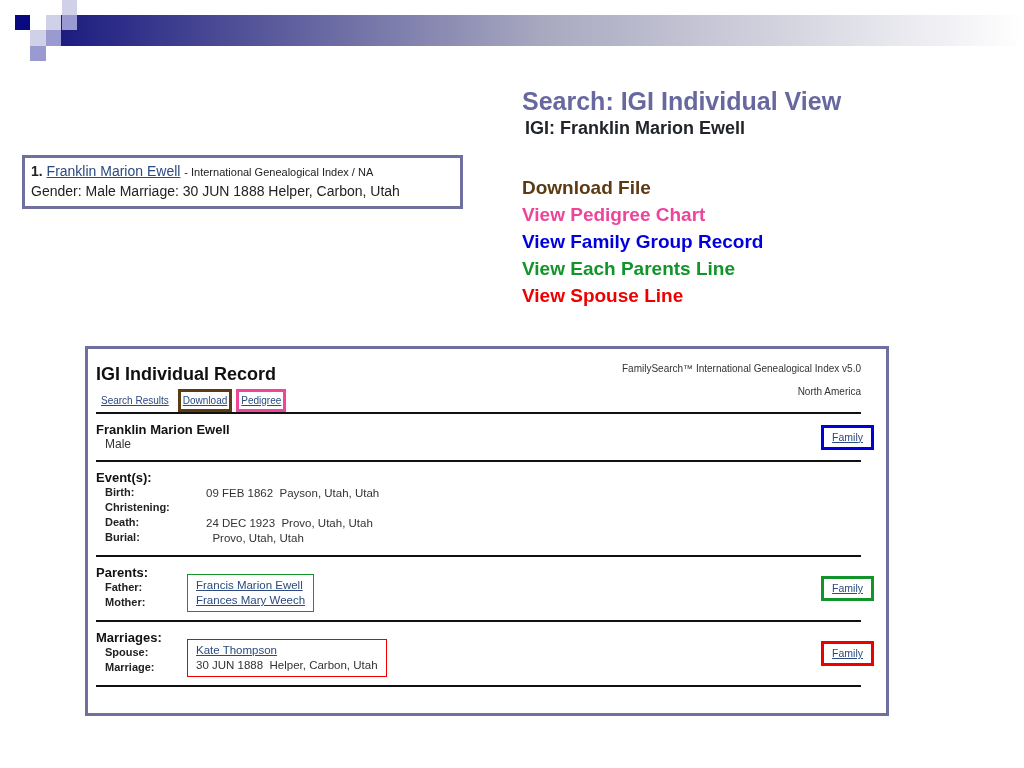 The width and height of the screenshot is (1024, 768). Describe the element at coordinates (287, 665) in the screenshot. I see `field-value: 30 JUN 1888 Helper, Carbon, Utah` at that location.